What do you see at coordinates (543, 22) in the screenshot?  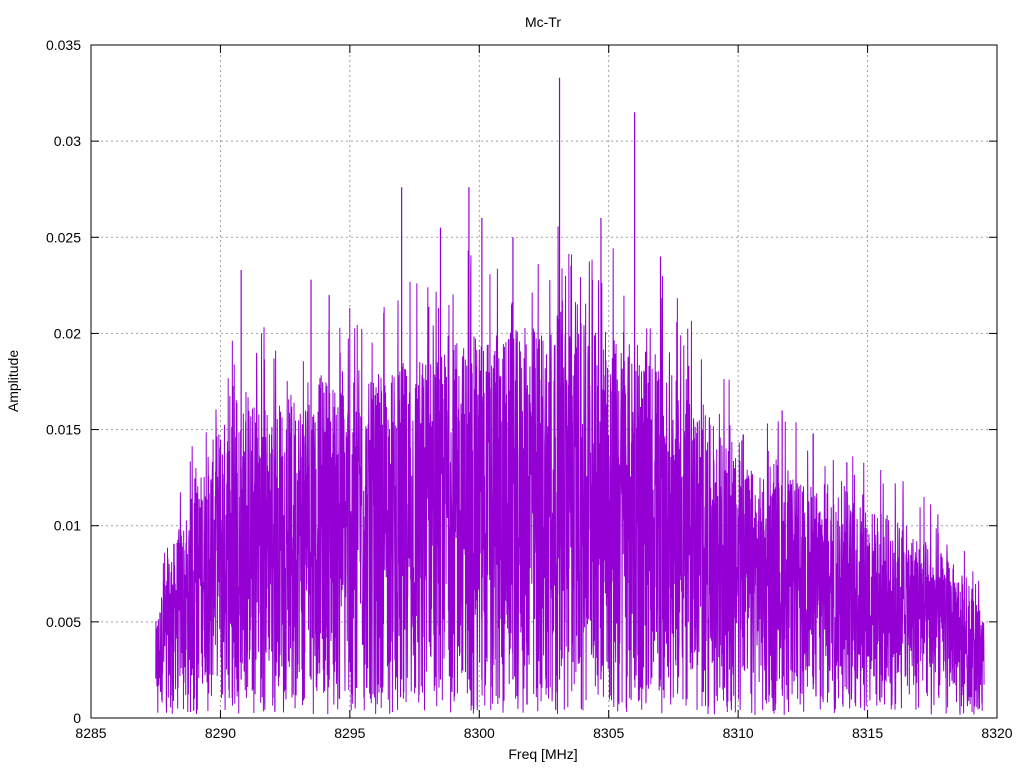 I see `chart-title: Mc-Tr` at bounding box center [543, 22].